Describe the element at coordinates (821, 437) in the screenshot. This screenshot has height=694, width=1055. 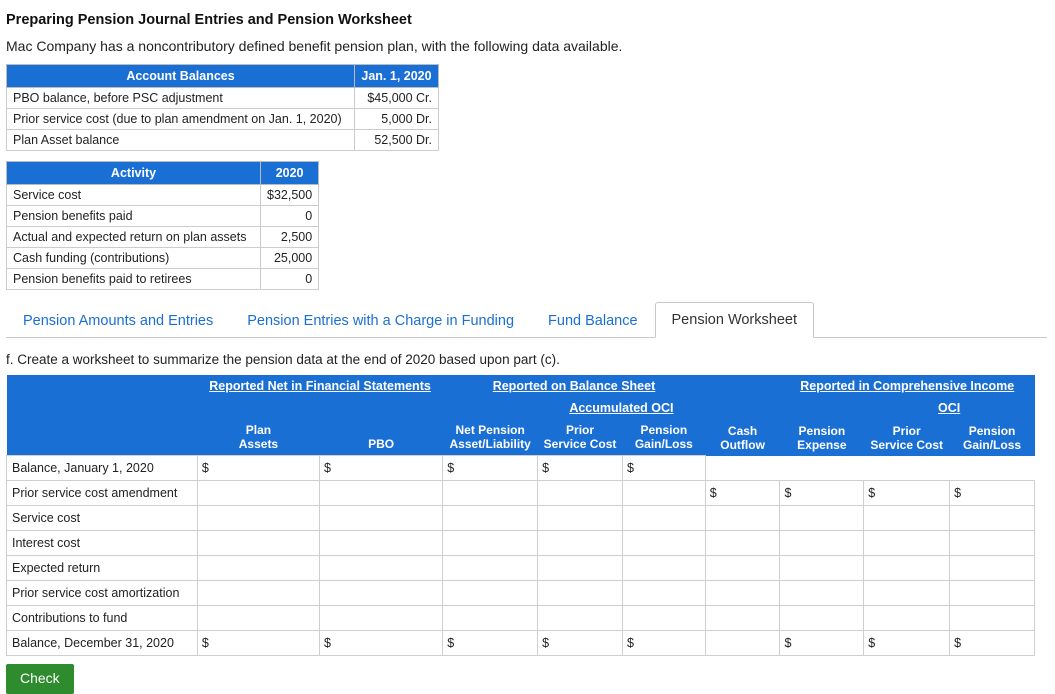
I see `column-header-pension-expense: Pension Expense` at that location.